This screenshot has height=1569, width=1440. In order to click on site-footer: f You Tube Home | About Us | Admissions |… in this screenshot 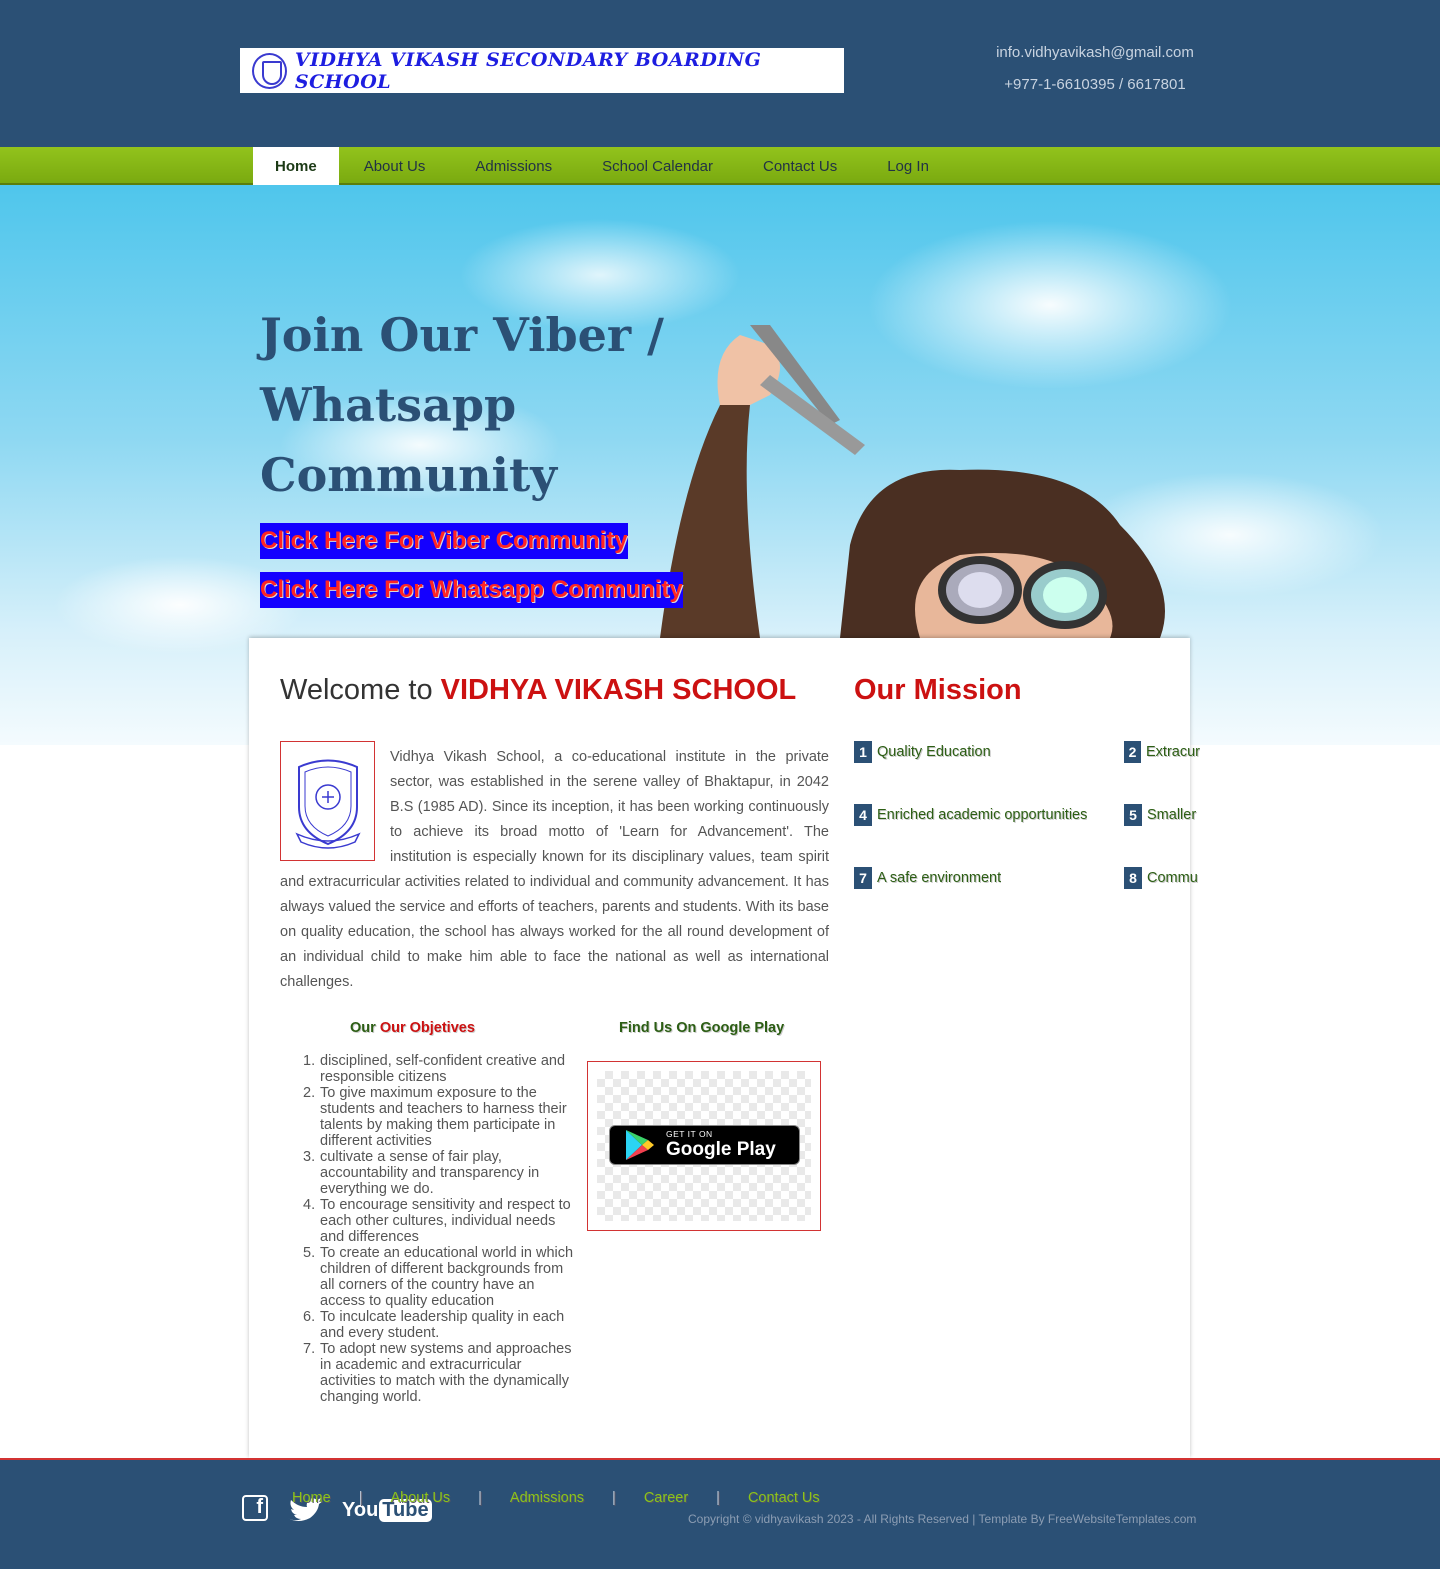, I will do `click(720, 1513)`.